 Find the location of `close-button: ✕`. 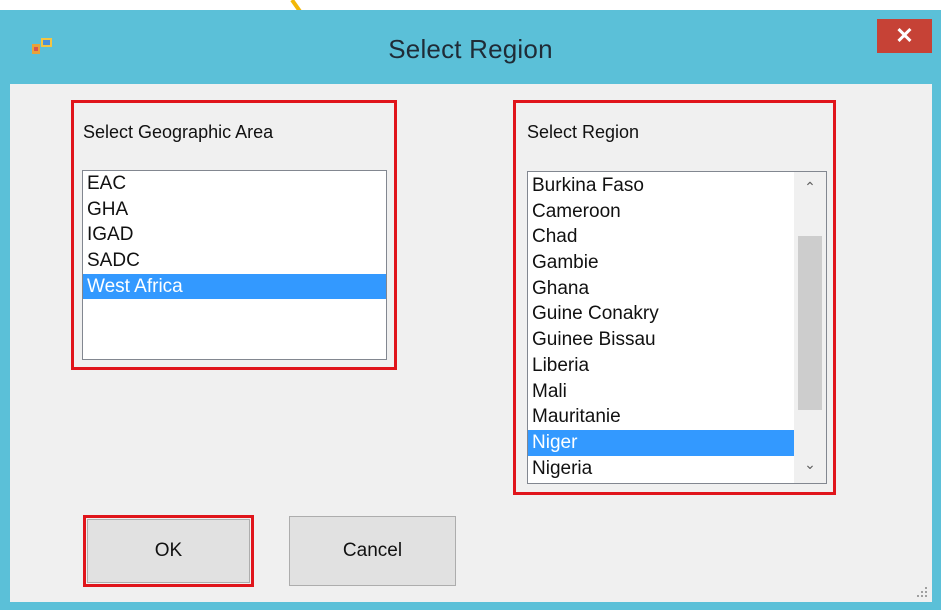

close-button: ✕ is located at coordinates (904, 36).